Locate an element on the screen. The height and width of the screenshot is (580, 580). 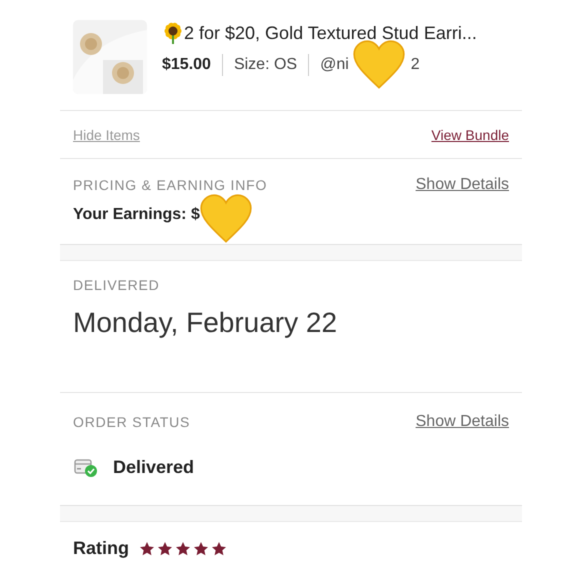
rating-label: Rating is located at coordinates (101, 548).